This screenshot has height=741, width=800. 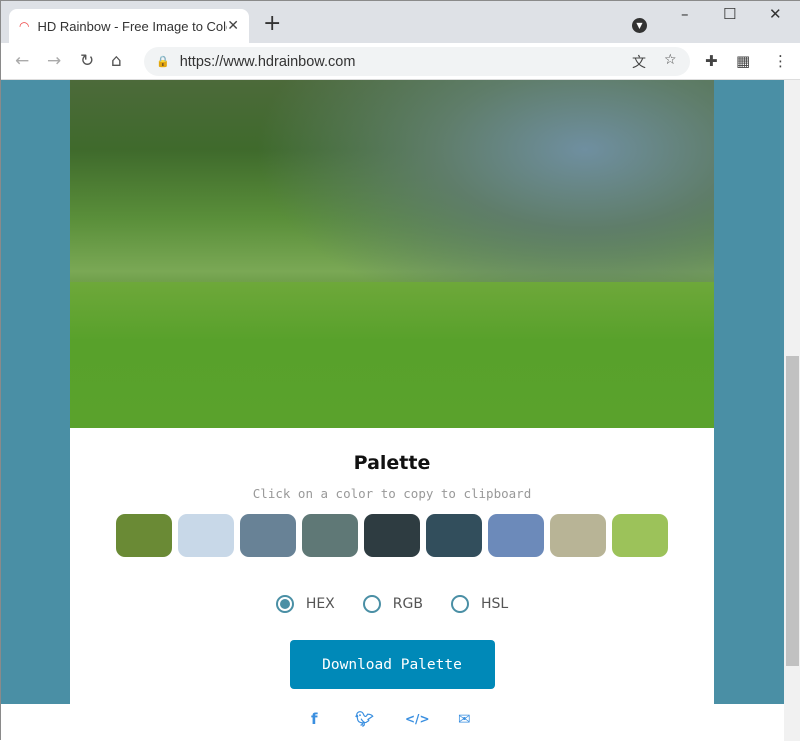 I want to click on lock-icon: 🔒, so click(x=163, y=61).